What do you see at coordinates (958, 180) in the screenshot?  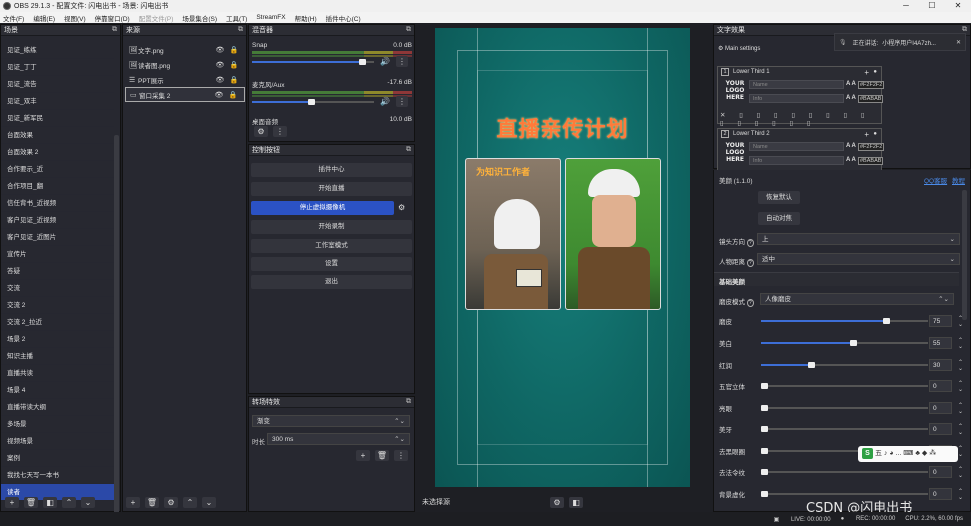 I see `tutorial-link: 教程` at bounding box center [958, 180].